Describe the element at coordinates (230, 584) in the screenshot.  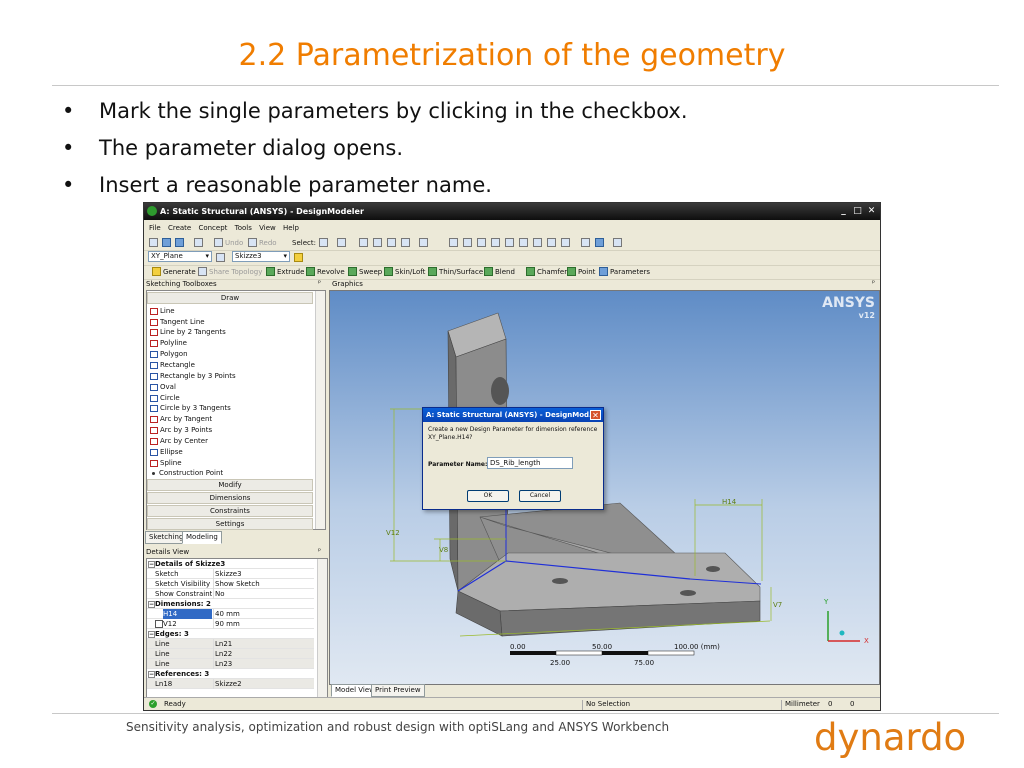
I see `table-row: Sketch Visibility Show Sketch` at that location.